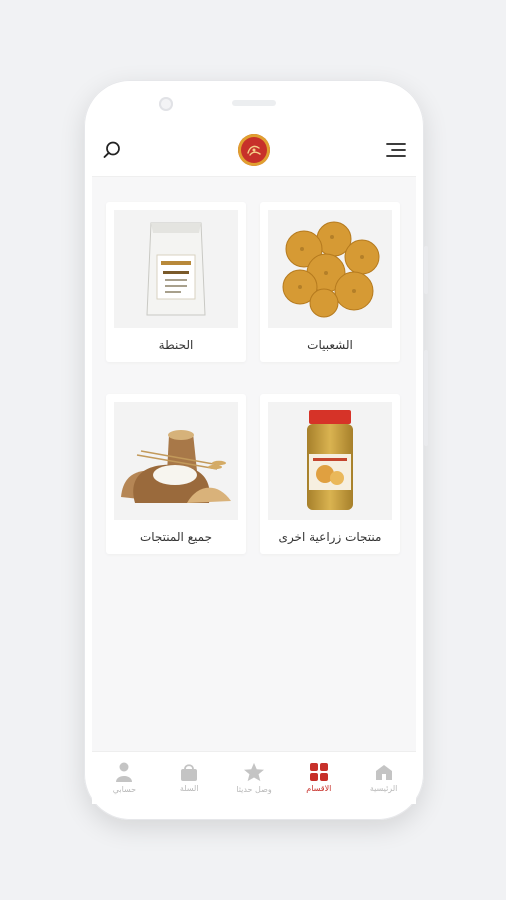 This screenshot has height=900, width=506. I want to click on home-icon, so click(383, 772).